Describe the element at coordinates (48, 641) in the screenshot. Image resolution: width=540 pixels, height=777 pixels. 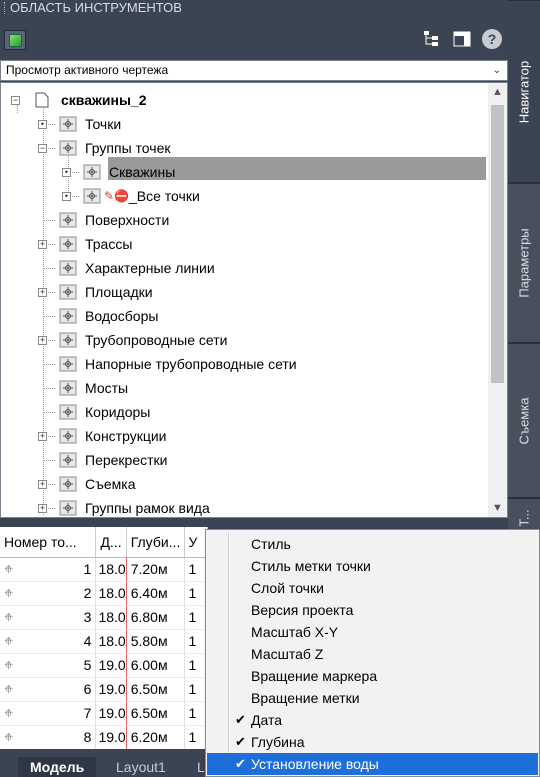
I see `number-cell: ⌖ 4` at that location.